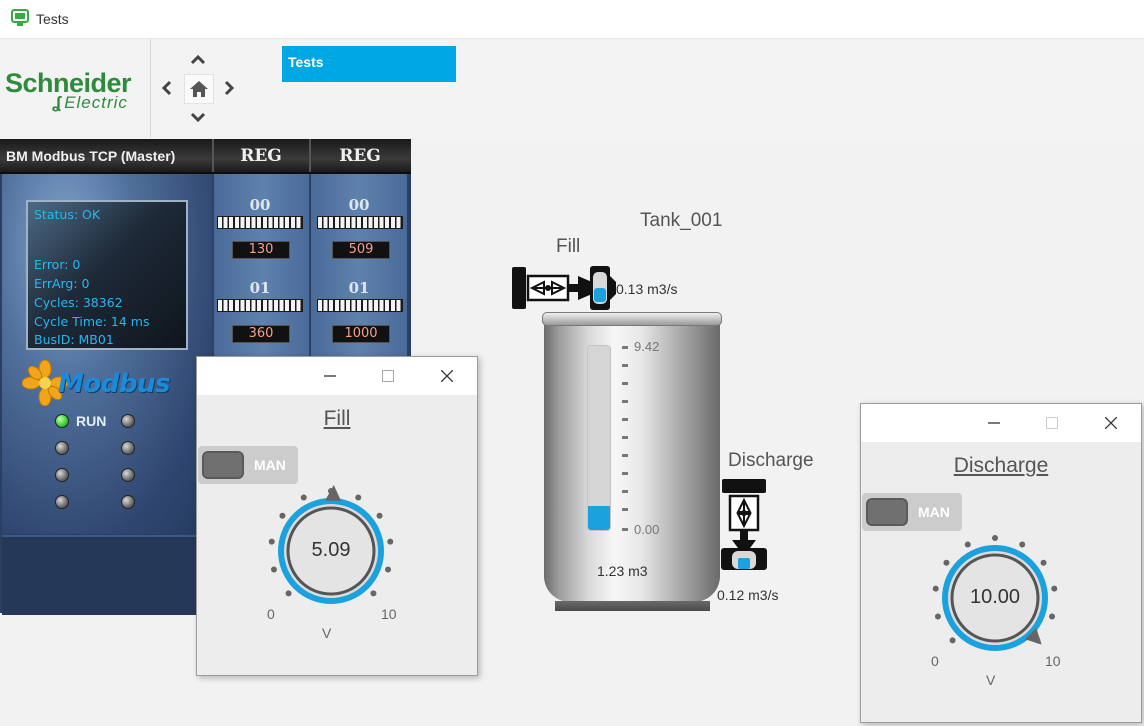  I want to click on status-text: Status: OK, so click(67, 214).